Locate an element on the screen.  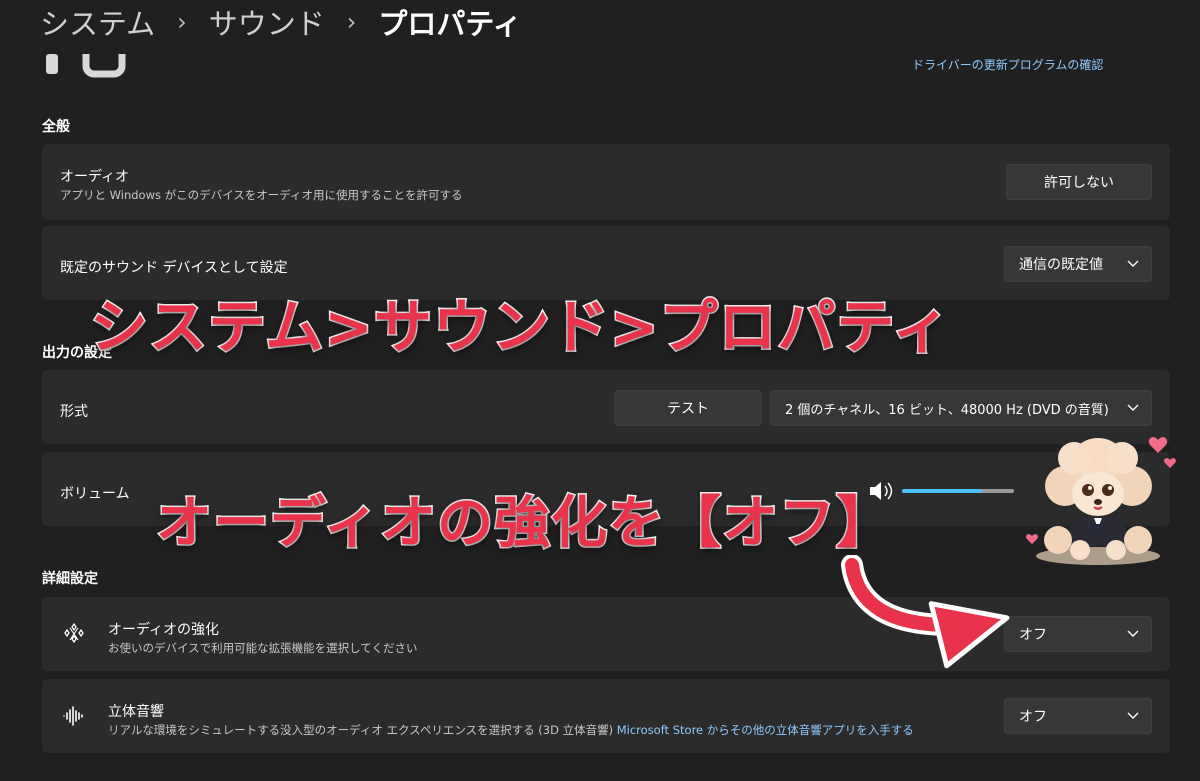
format-select: 2 個のチャネル、16 ビット、48000 Hz (DVD の音質) is located at coordinates (961, 408).